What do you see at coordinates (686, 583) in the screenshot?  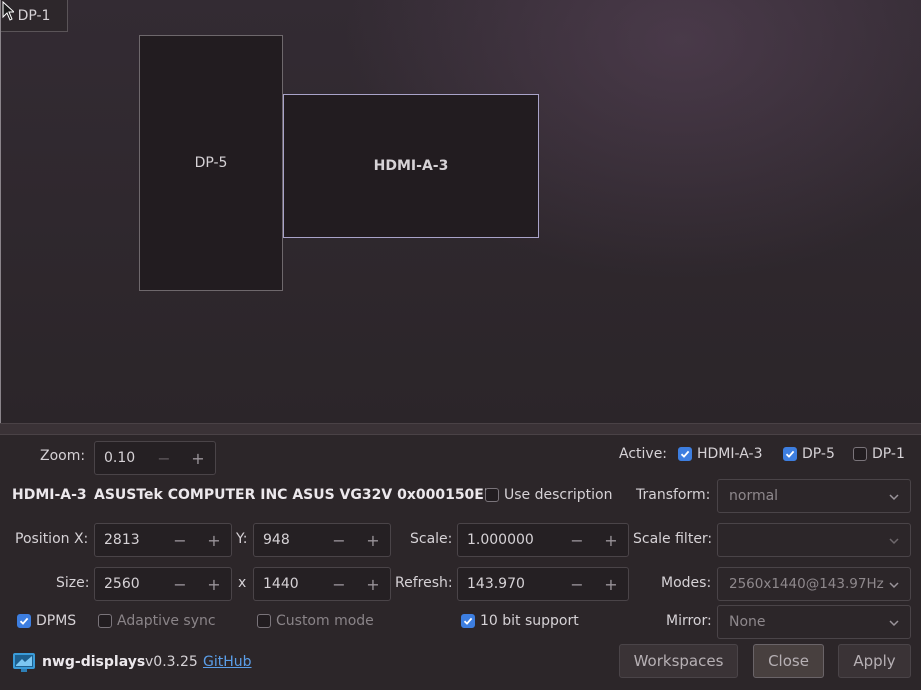 I see `modes-label: Modes:` at bounding box center [686, 583].